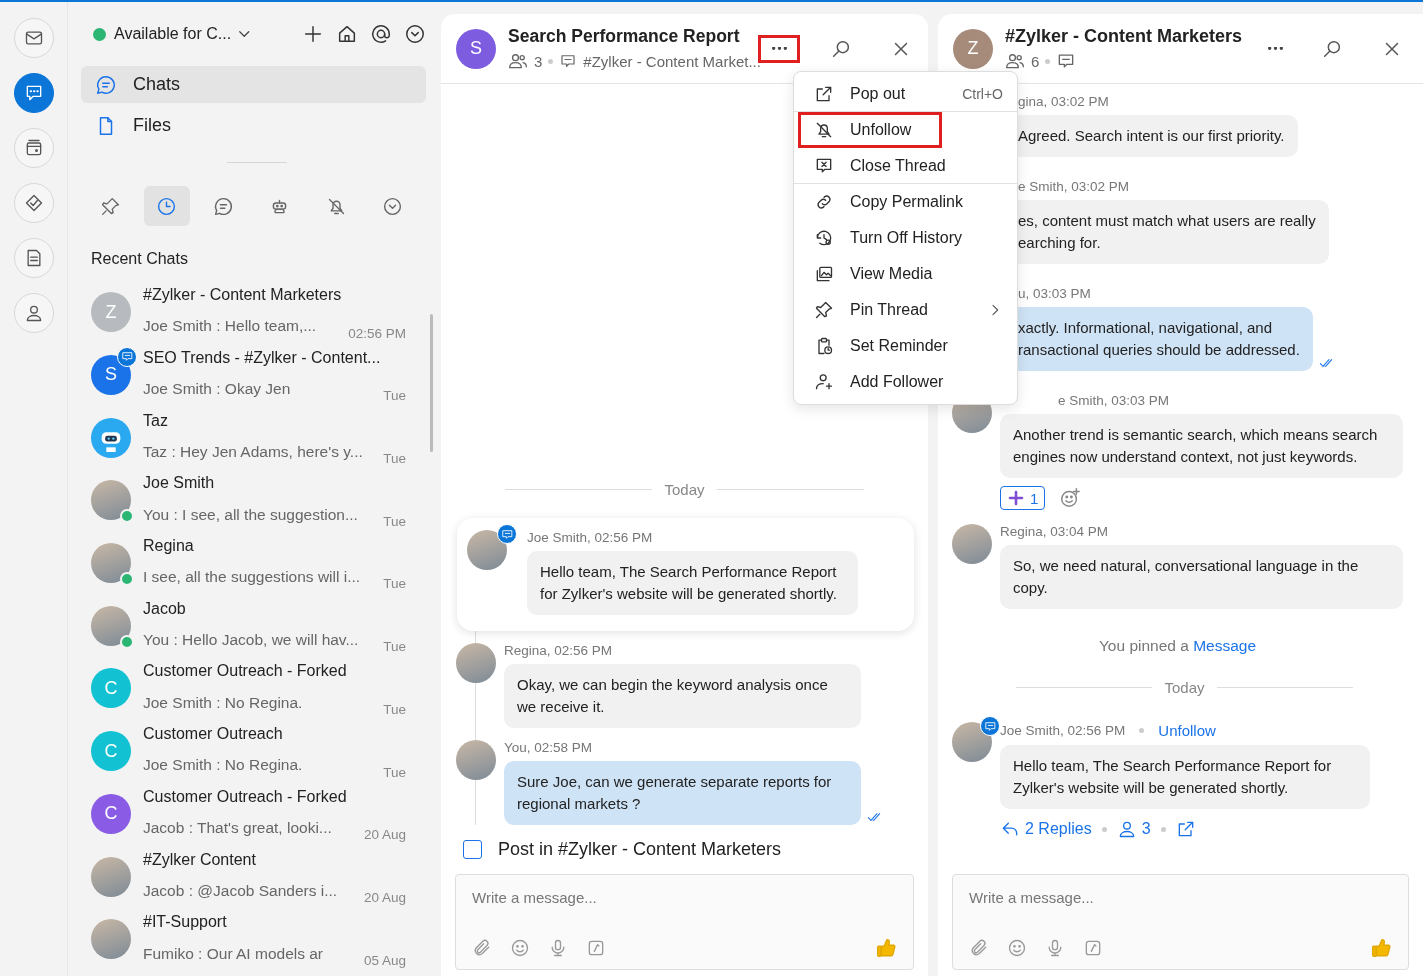 This screenshot has width=1423, height=976. Describe the element at coordinates (1133, 829) in the screenshot. I see `participants-button: 3` at that location.